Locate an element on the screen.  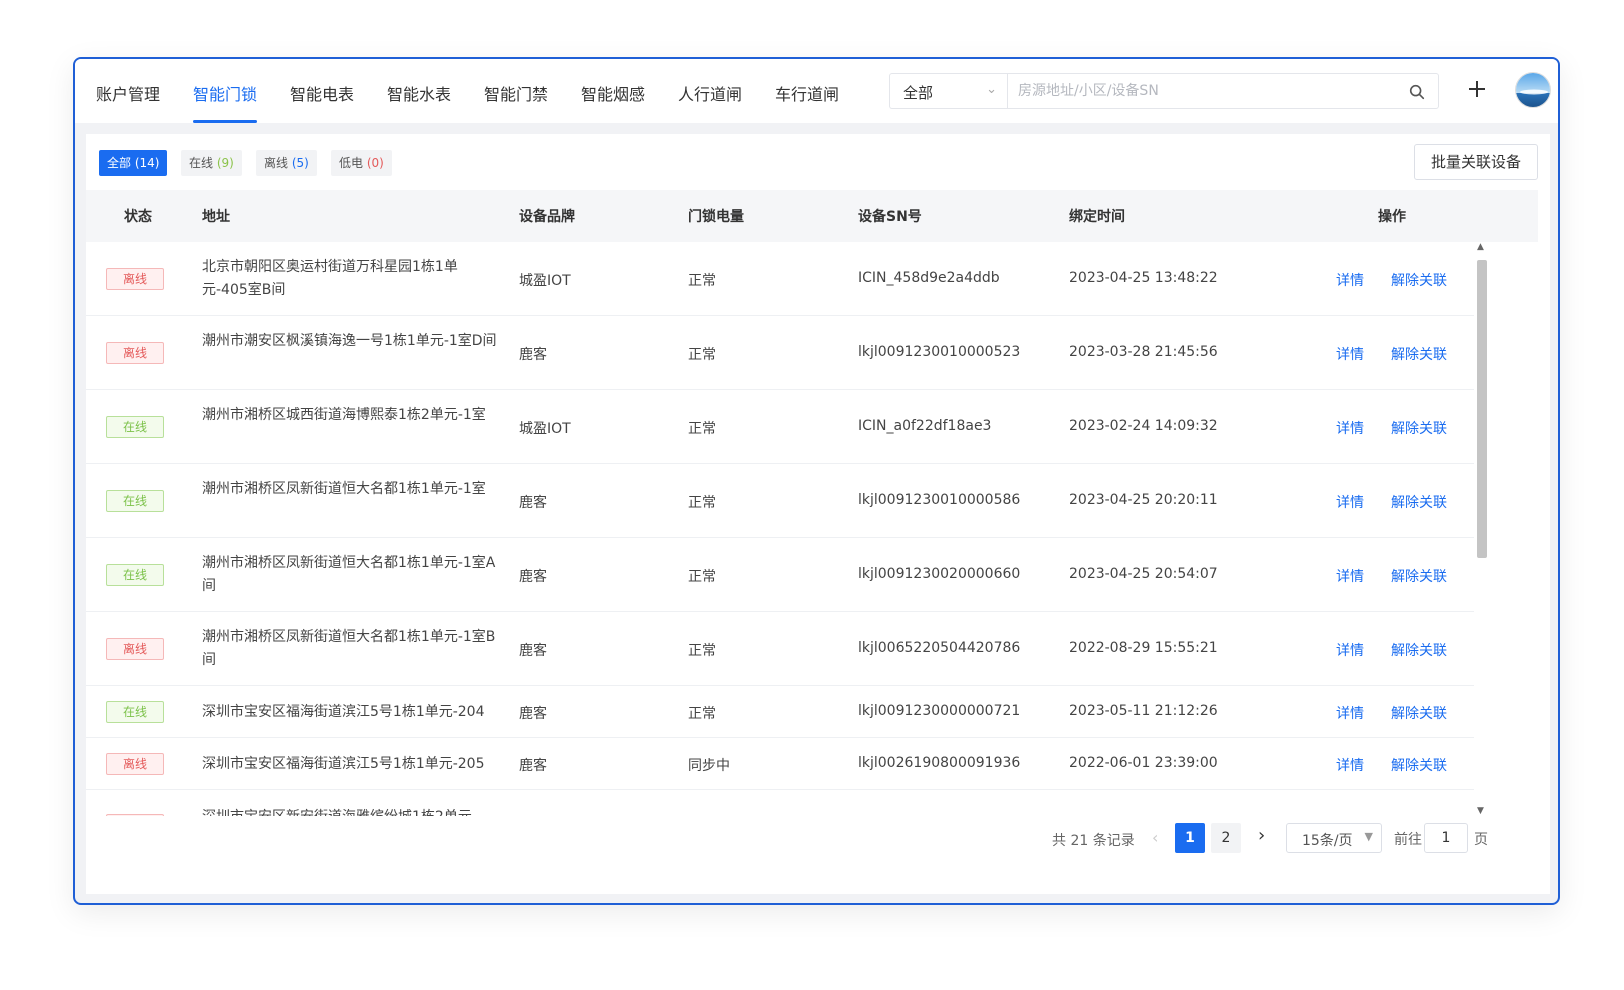
goto-label: 前往 is located at coordinates (1408, 840).